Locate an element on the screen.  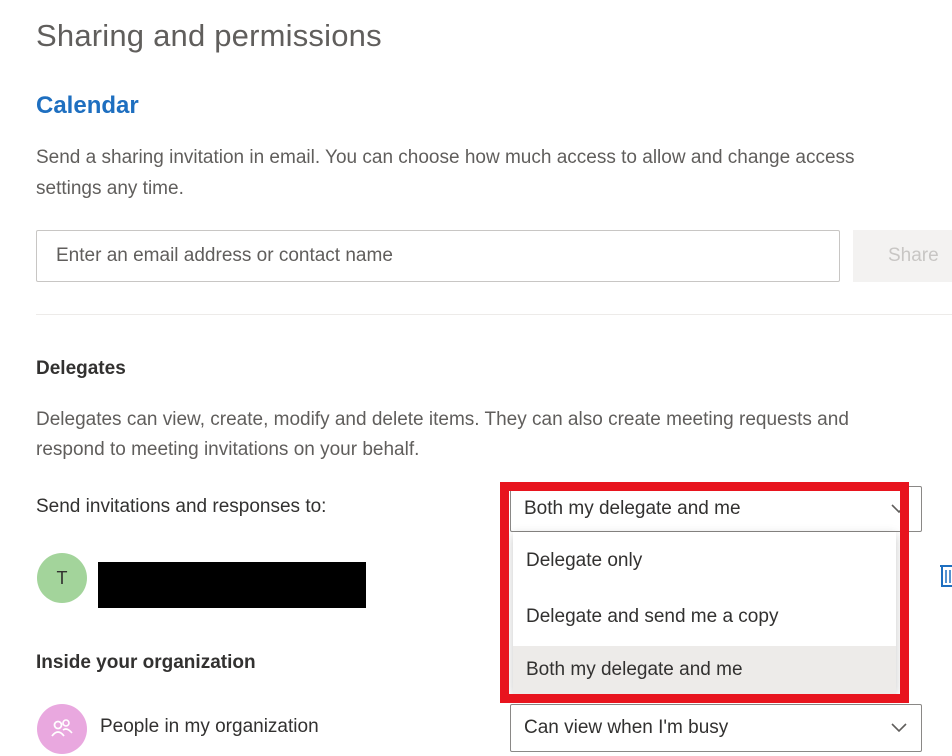
option-delegate-and-send-copy: Delegate and send me a copy is located at coordinates (704, 617).